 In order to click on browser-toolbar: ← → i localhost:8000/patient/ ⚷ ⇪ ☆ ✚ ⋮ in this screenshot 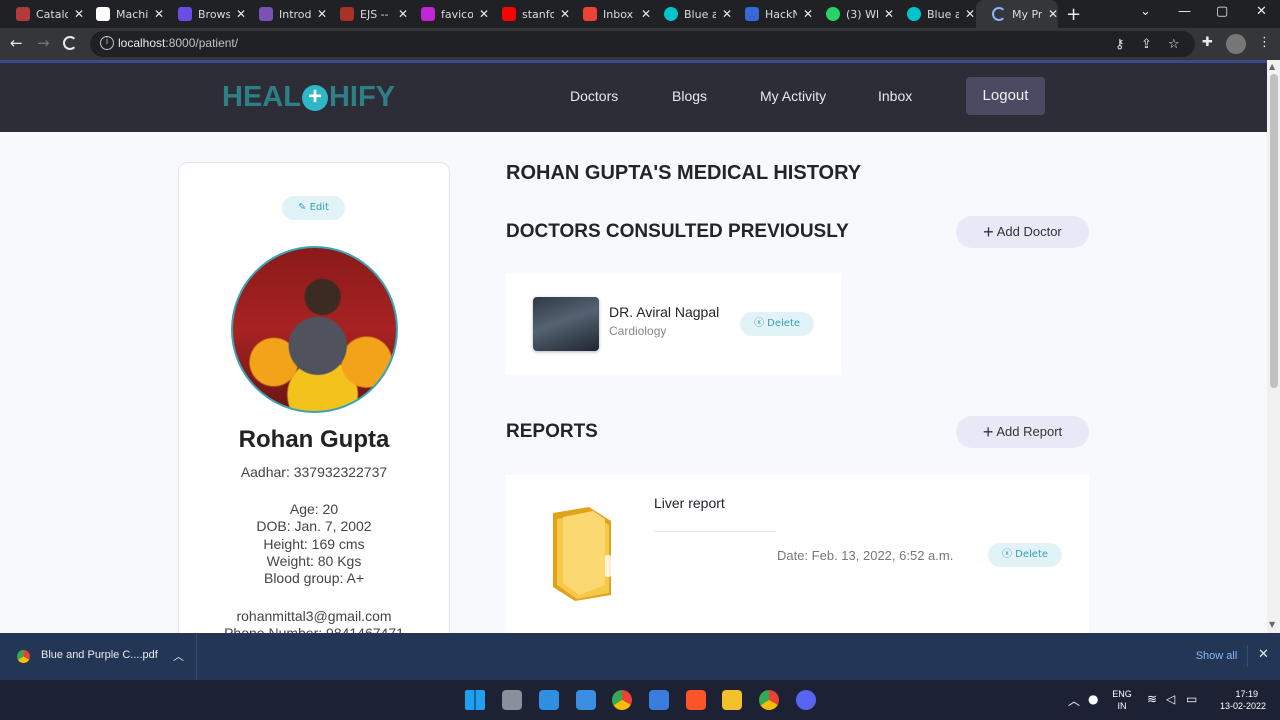, I will do `click(640, 44)`.